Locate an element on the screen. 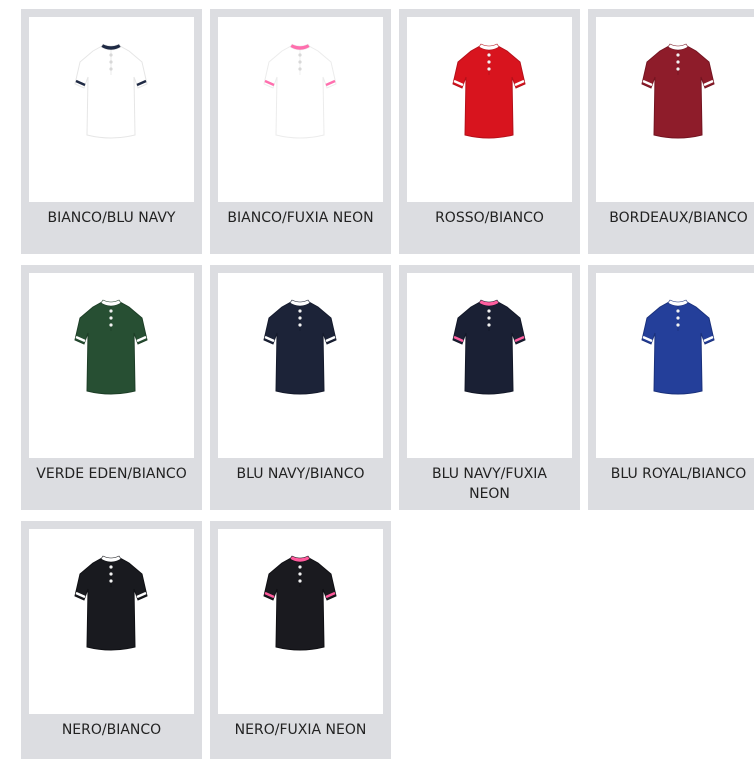  color-swatch-card: BLU NAVY/BIANCO is located at coordinates (300, 387).